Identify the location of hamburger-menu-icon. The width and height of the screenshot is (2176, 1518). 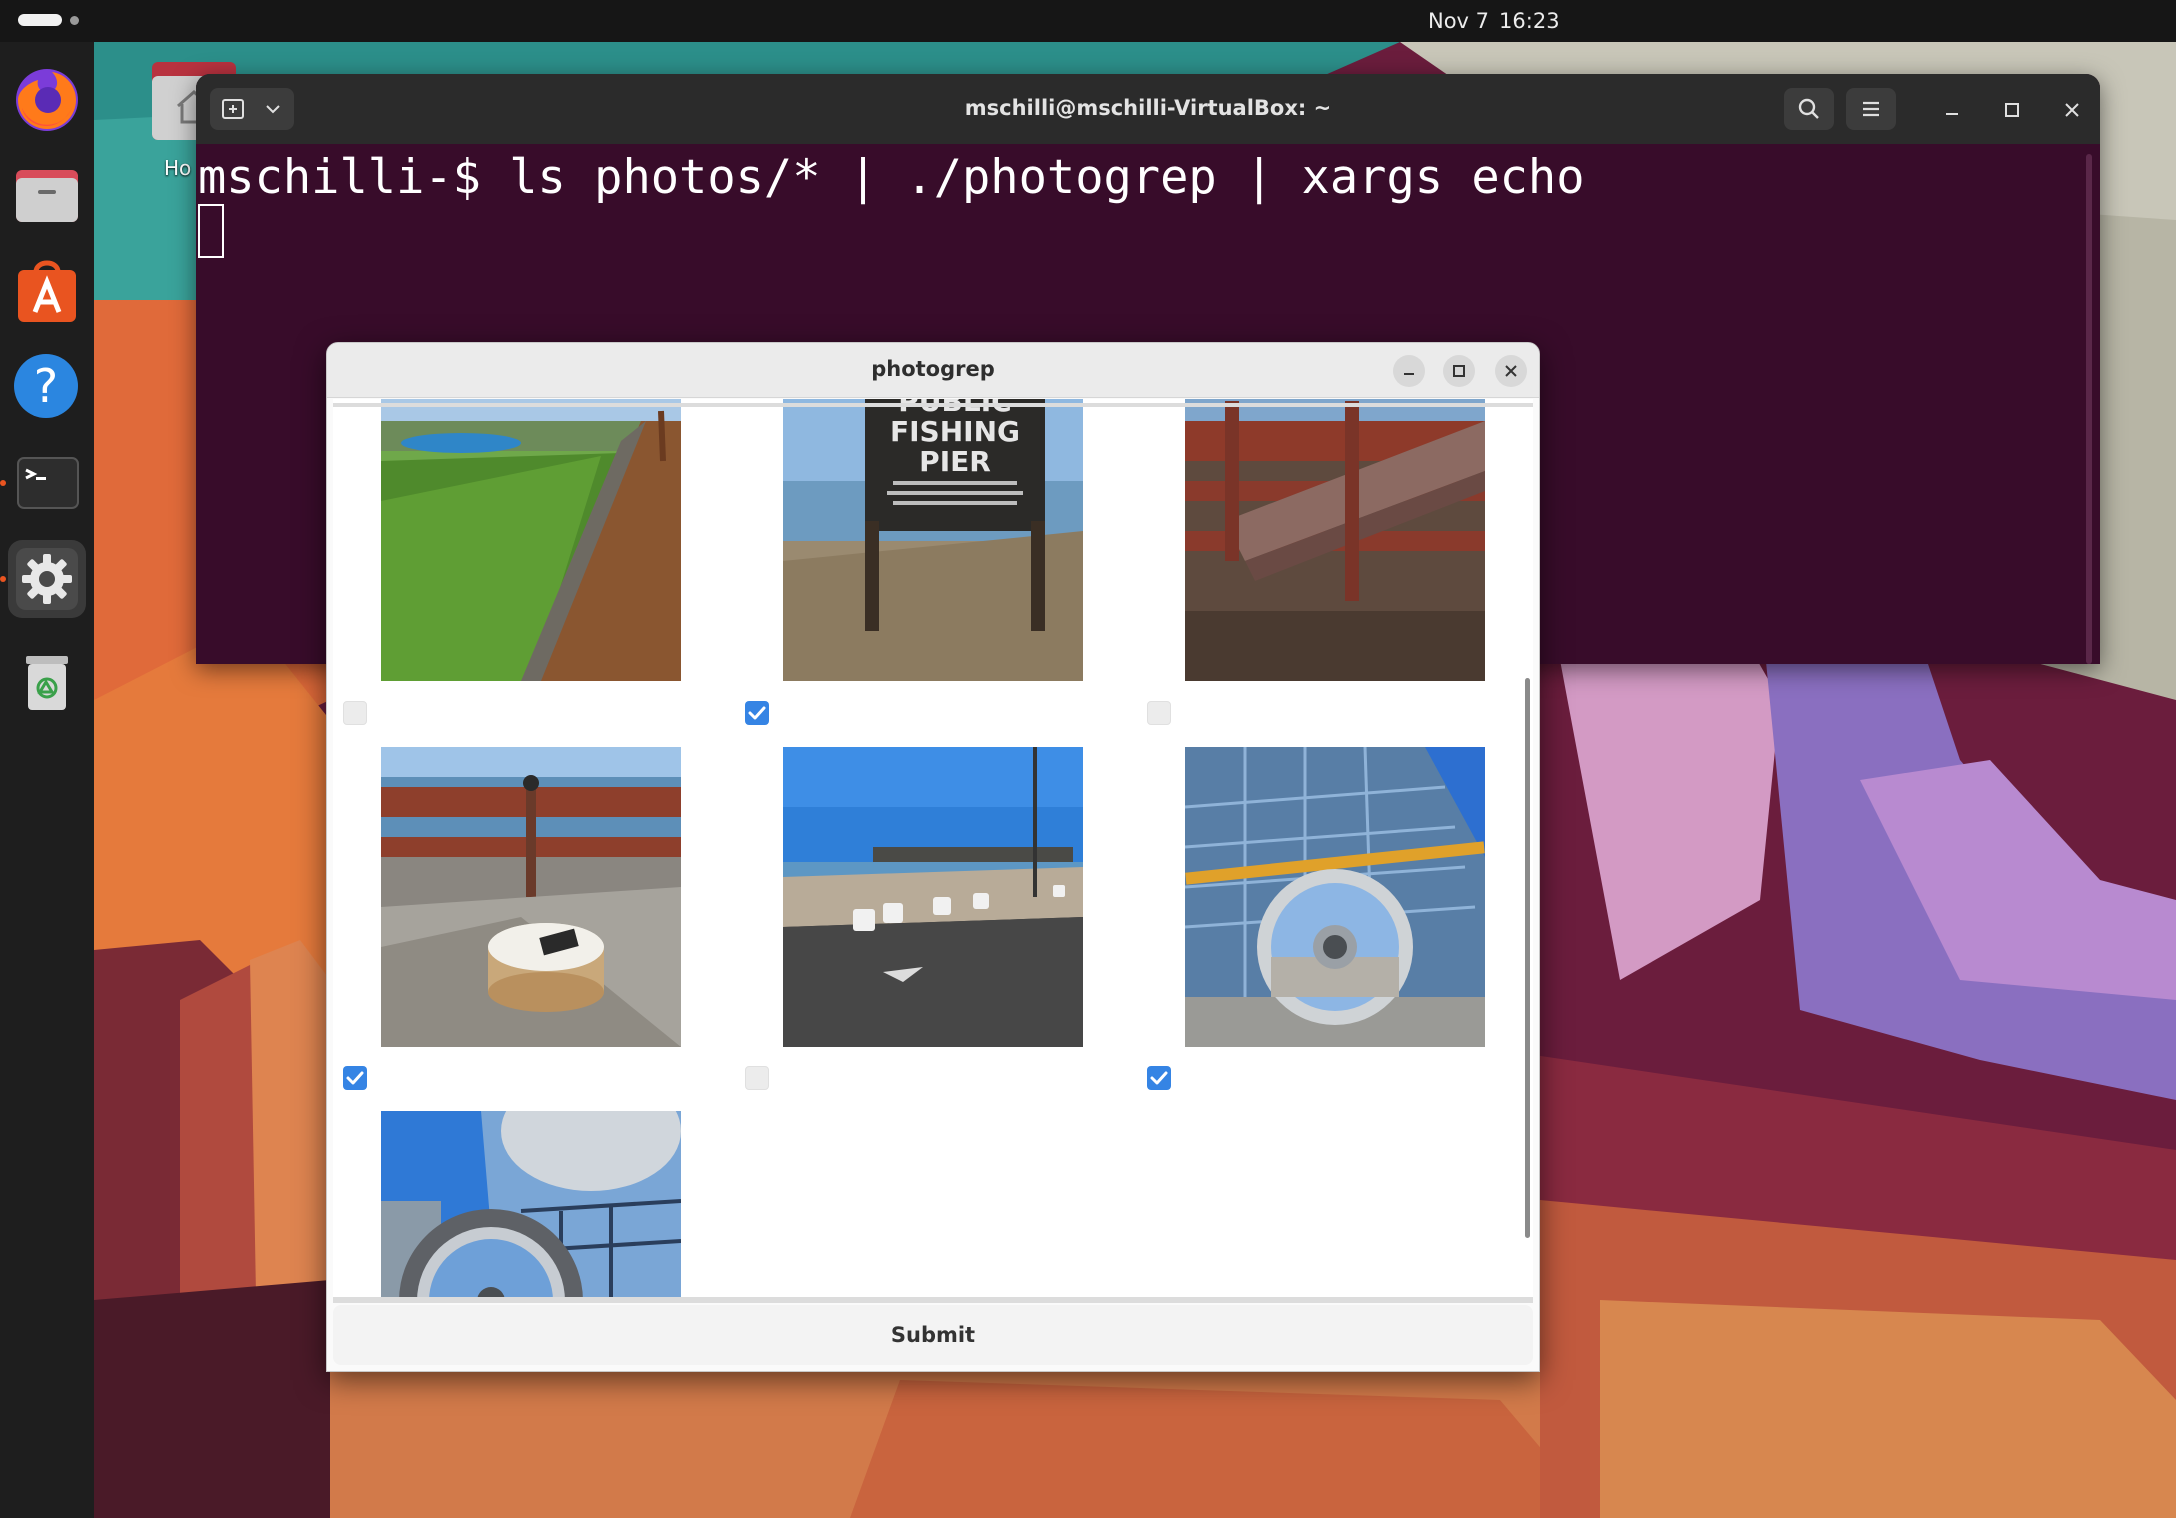
(1871, 109).